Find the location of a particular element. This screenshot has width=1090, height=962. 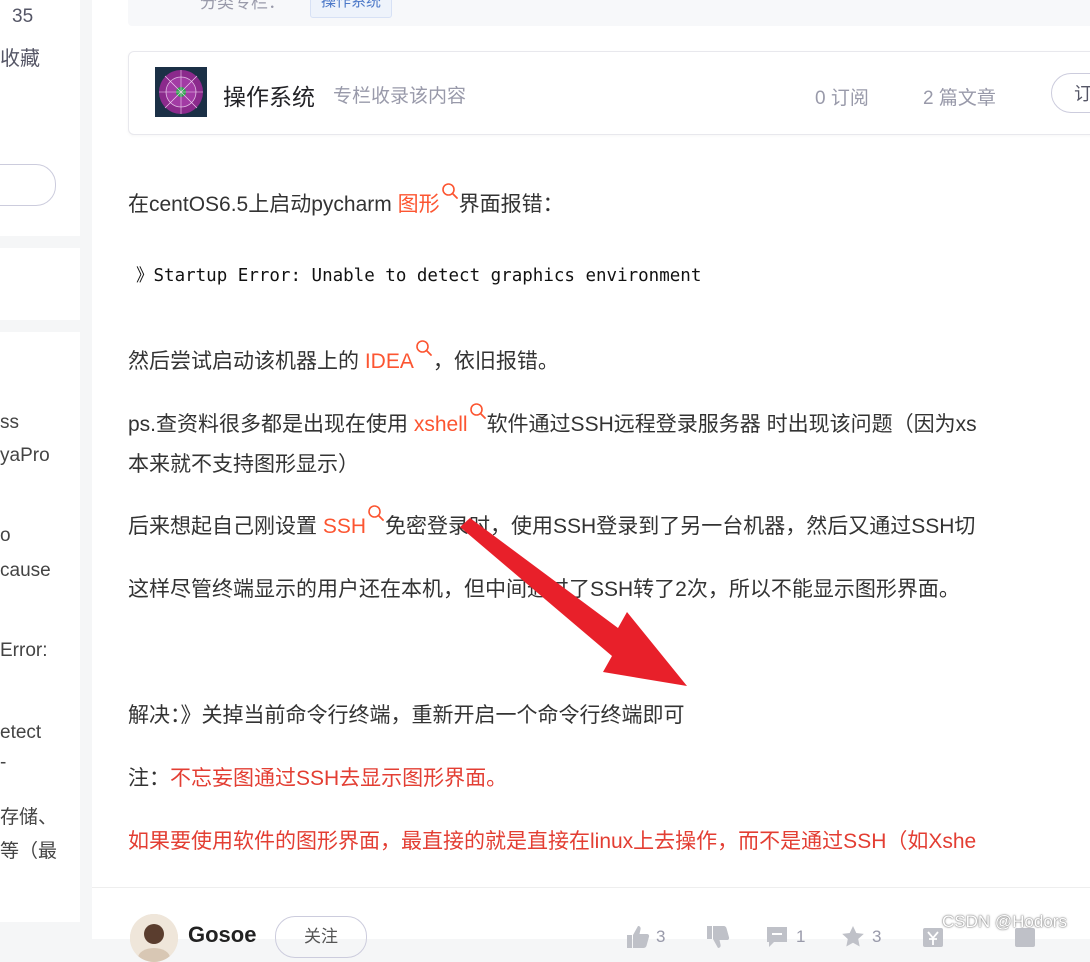

avatar is located at coordinates (154, 938).